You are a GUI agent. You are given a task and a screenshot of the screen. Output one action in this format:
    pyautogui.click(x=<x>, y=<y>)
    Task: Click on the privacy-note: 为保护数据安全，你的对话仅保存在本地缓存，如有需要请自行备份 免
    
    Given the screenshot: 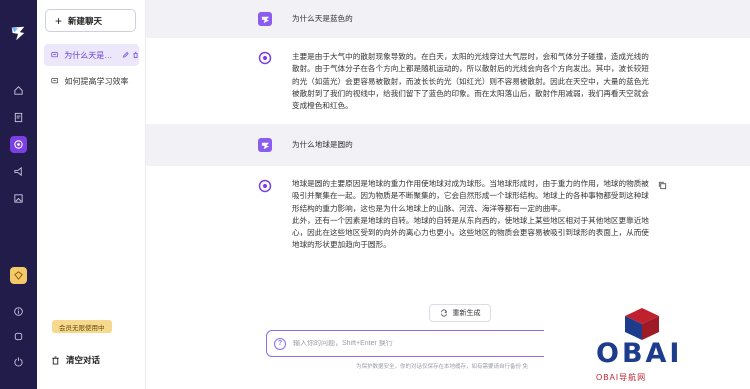 What is the action you would take?
    pyautogui.click(x=442, y=367)
    